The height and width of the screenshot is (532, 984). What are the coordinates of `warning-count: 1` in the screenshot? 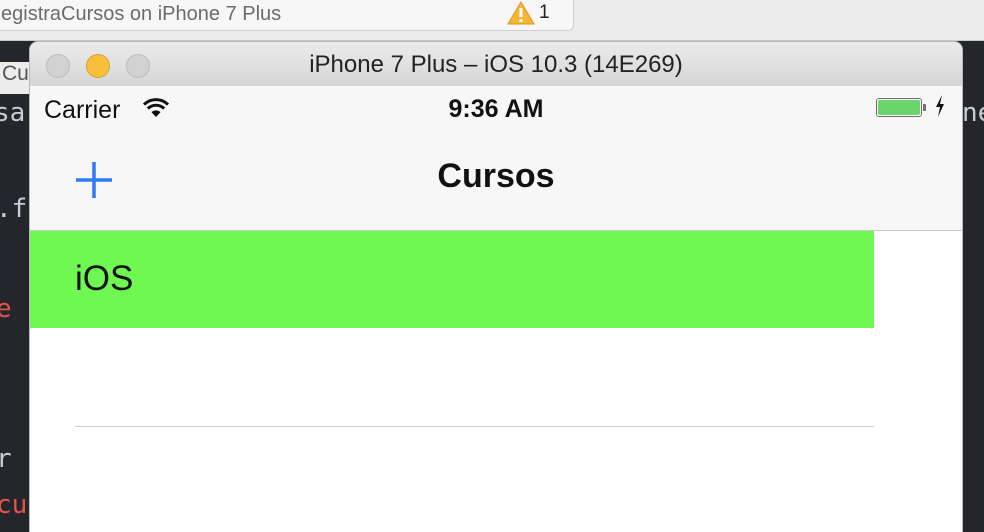 It's located at (544, 12).